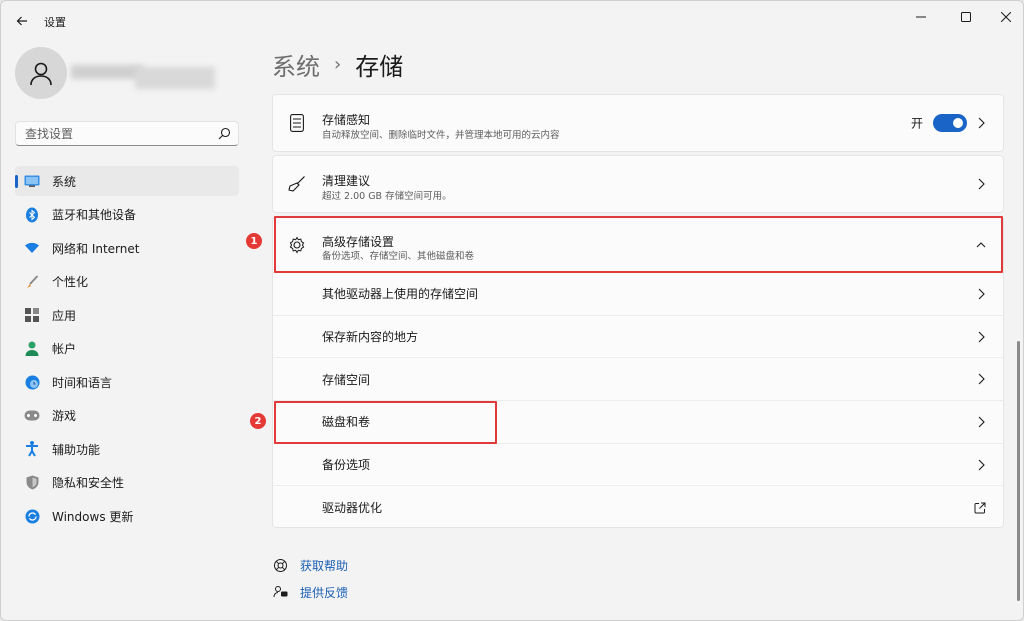  I want to click on sidebar-item-label: 时间和语言, so click(82, 382).